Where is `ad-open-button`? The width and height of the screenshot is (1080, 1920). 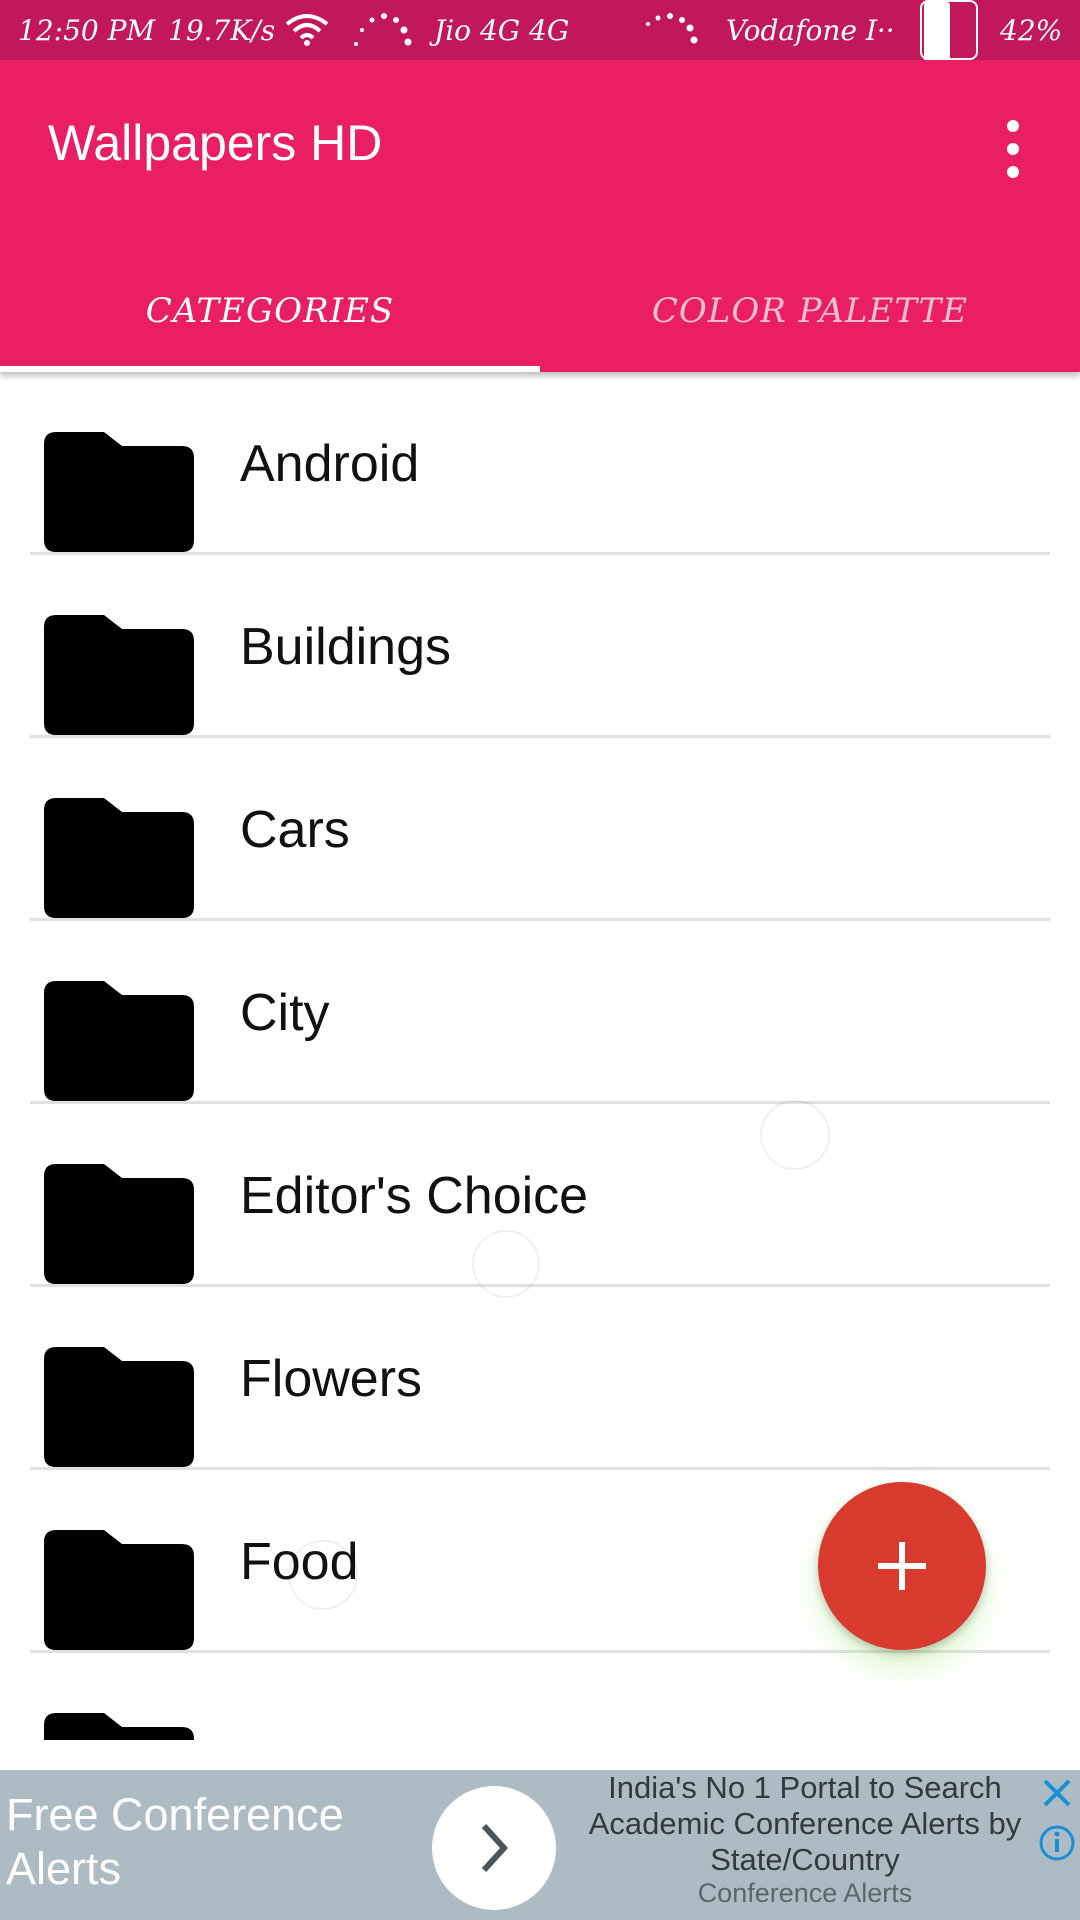 ad-open-button is located at coordinates (494, 1848).